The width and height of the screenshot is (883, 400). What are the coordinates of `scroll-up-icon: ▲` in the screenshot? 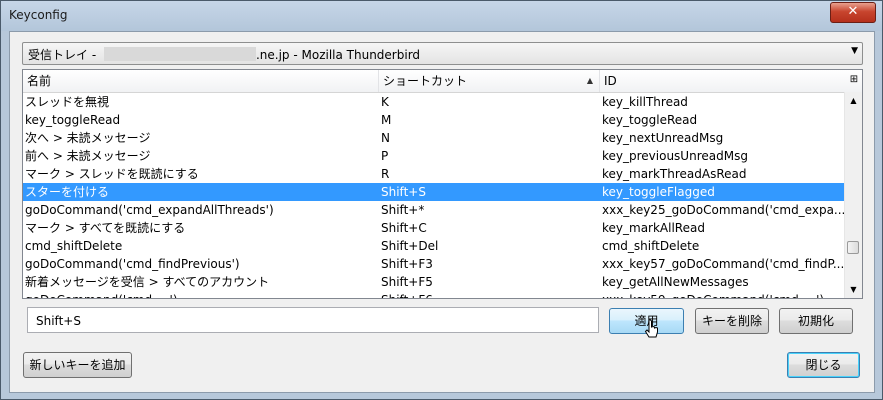 It's located at (853, 100).